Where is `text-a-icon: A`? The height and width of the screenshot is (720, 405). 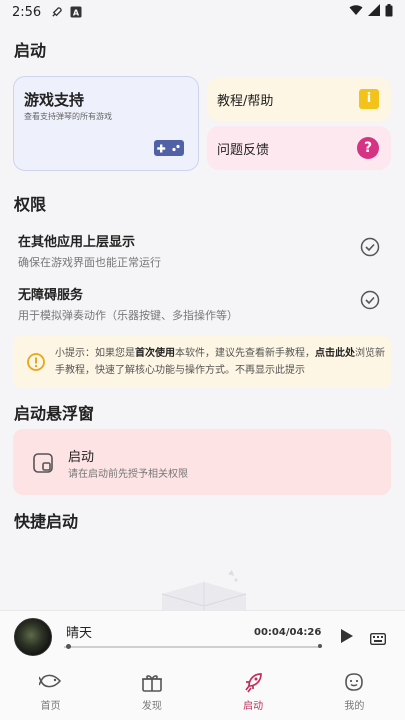
text-a-icon: A is located at coordinates (76, 12).